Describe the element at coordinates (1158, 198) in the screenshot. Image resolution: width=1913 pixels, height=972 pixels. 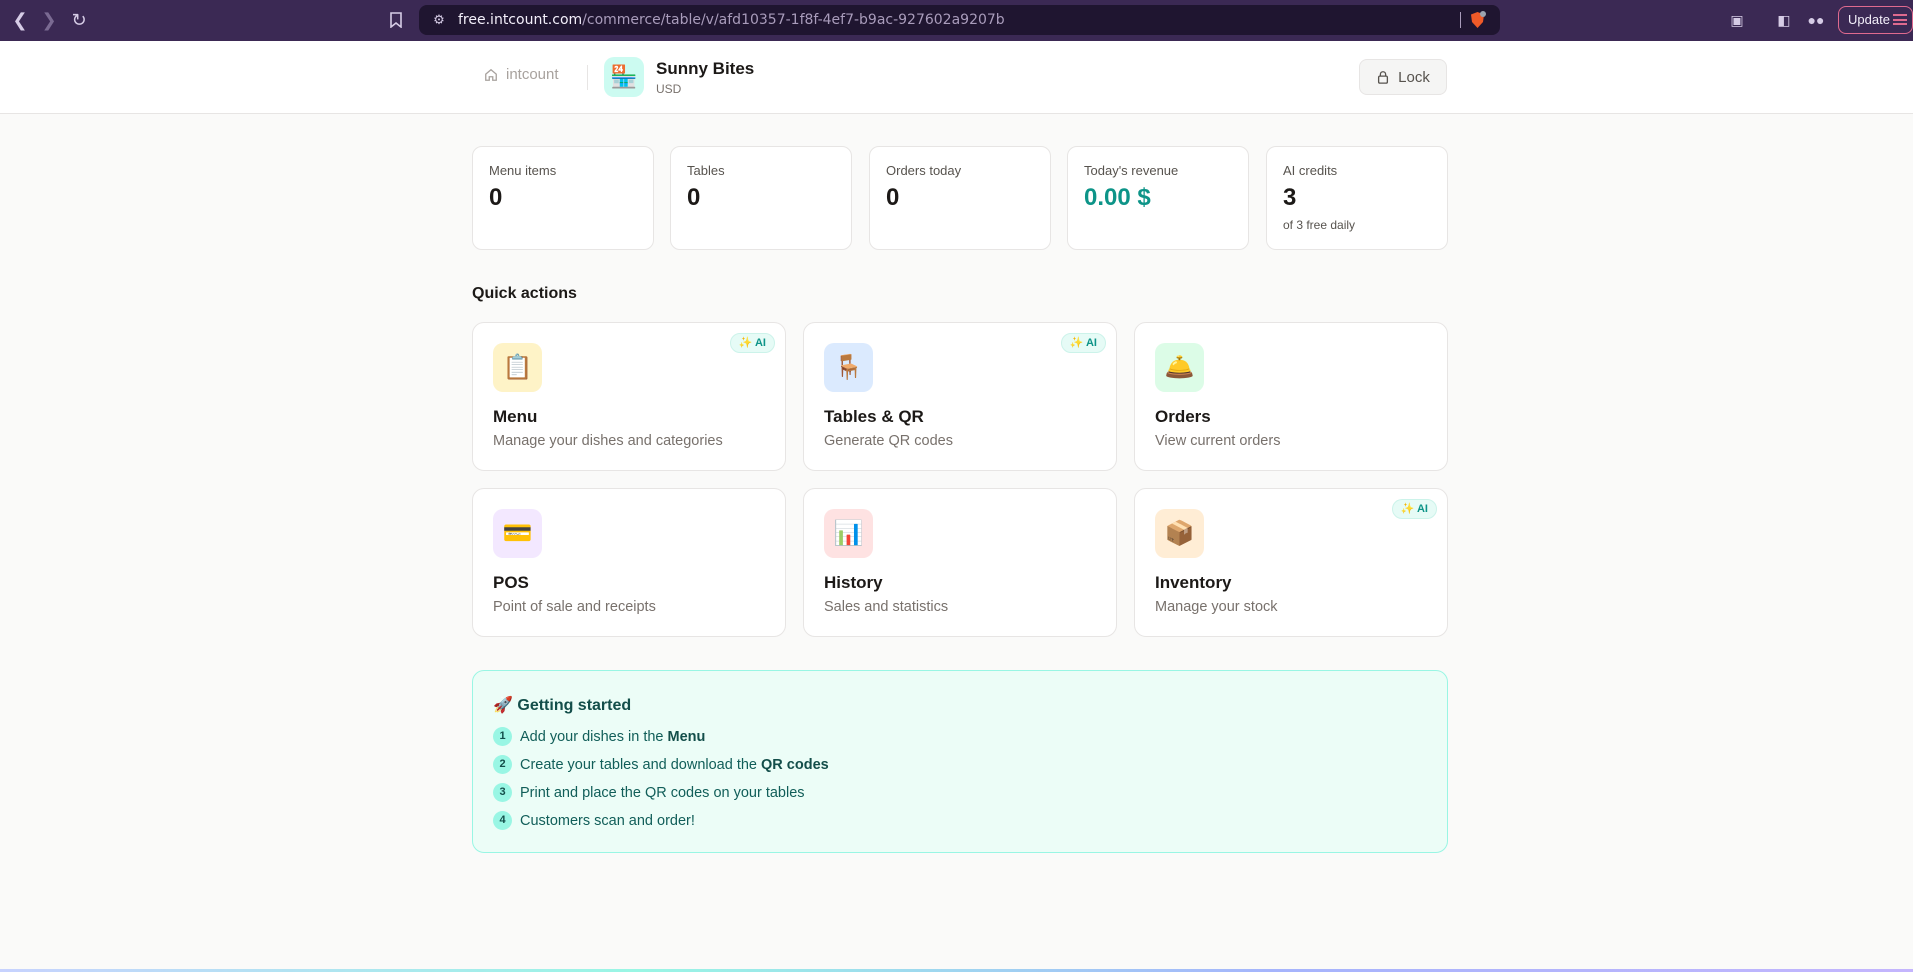
I see `stat-card-revenue: Today's revenue 0.00 $` at that location.